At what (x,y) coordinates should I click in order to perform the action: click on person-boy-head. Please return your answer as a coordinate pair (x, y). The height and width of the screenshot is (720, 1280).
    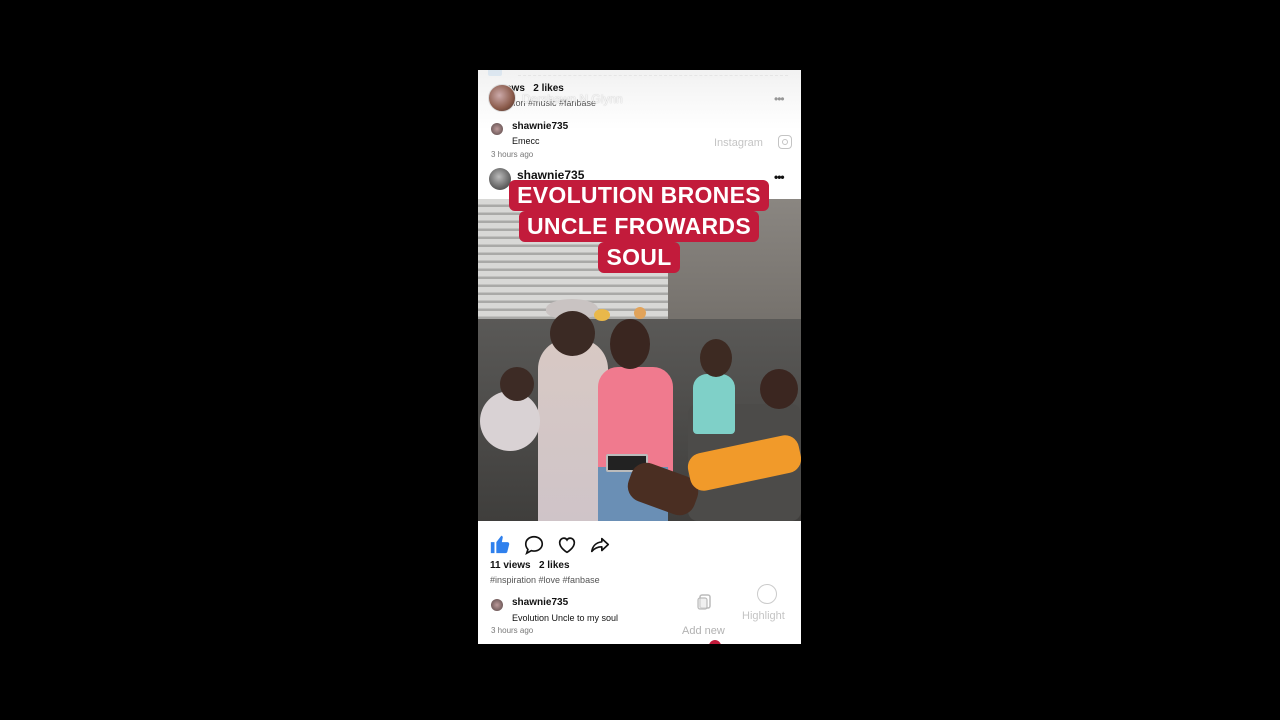
    Looking at the image, I should click on (779, 389).